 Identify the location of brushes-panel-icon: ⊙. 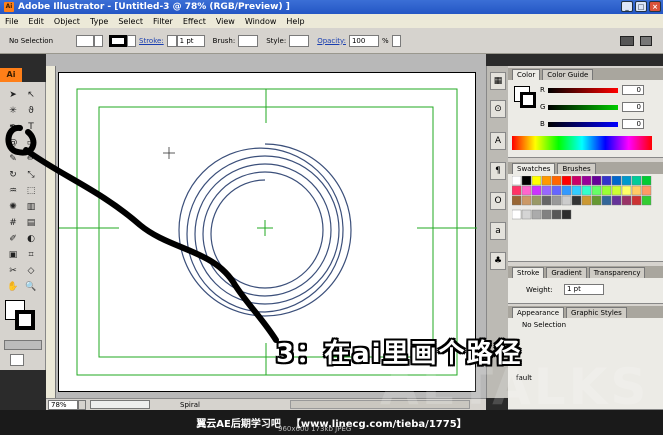
(498, 109).